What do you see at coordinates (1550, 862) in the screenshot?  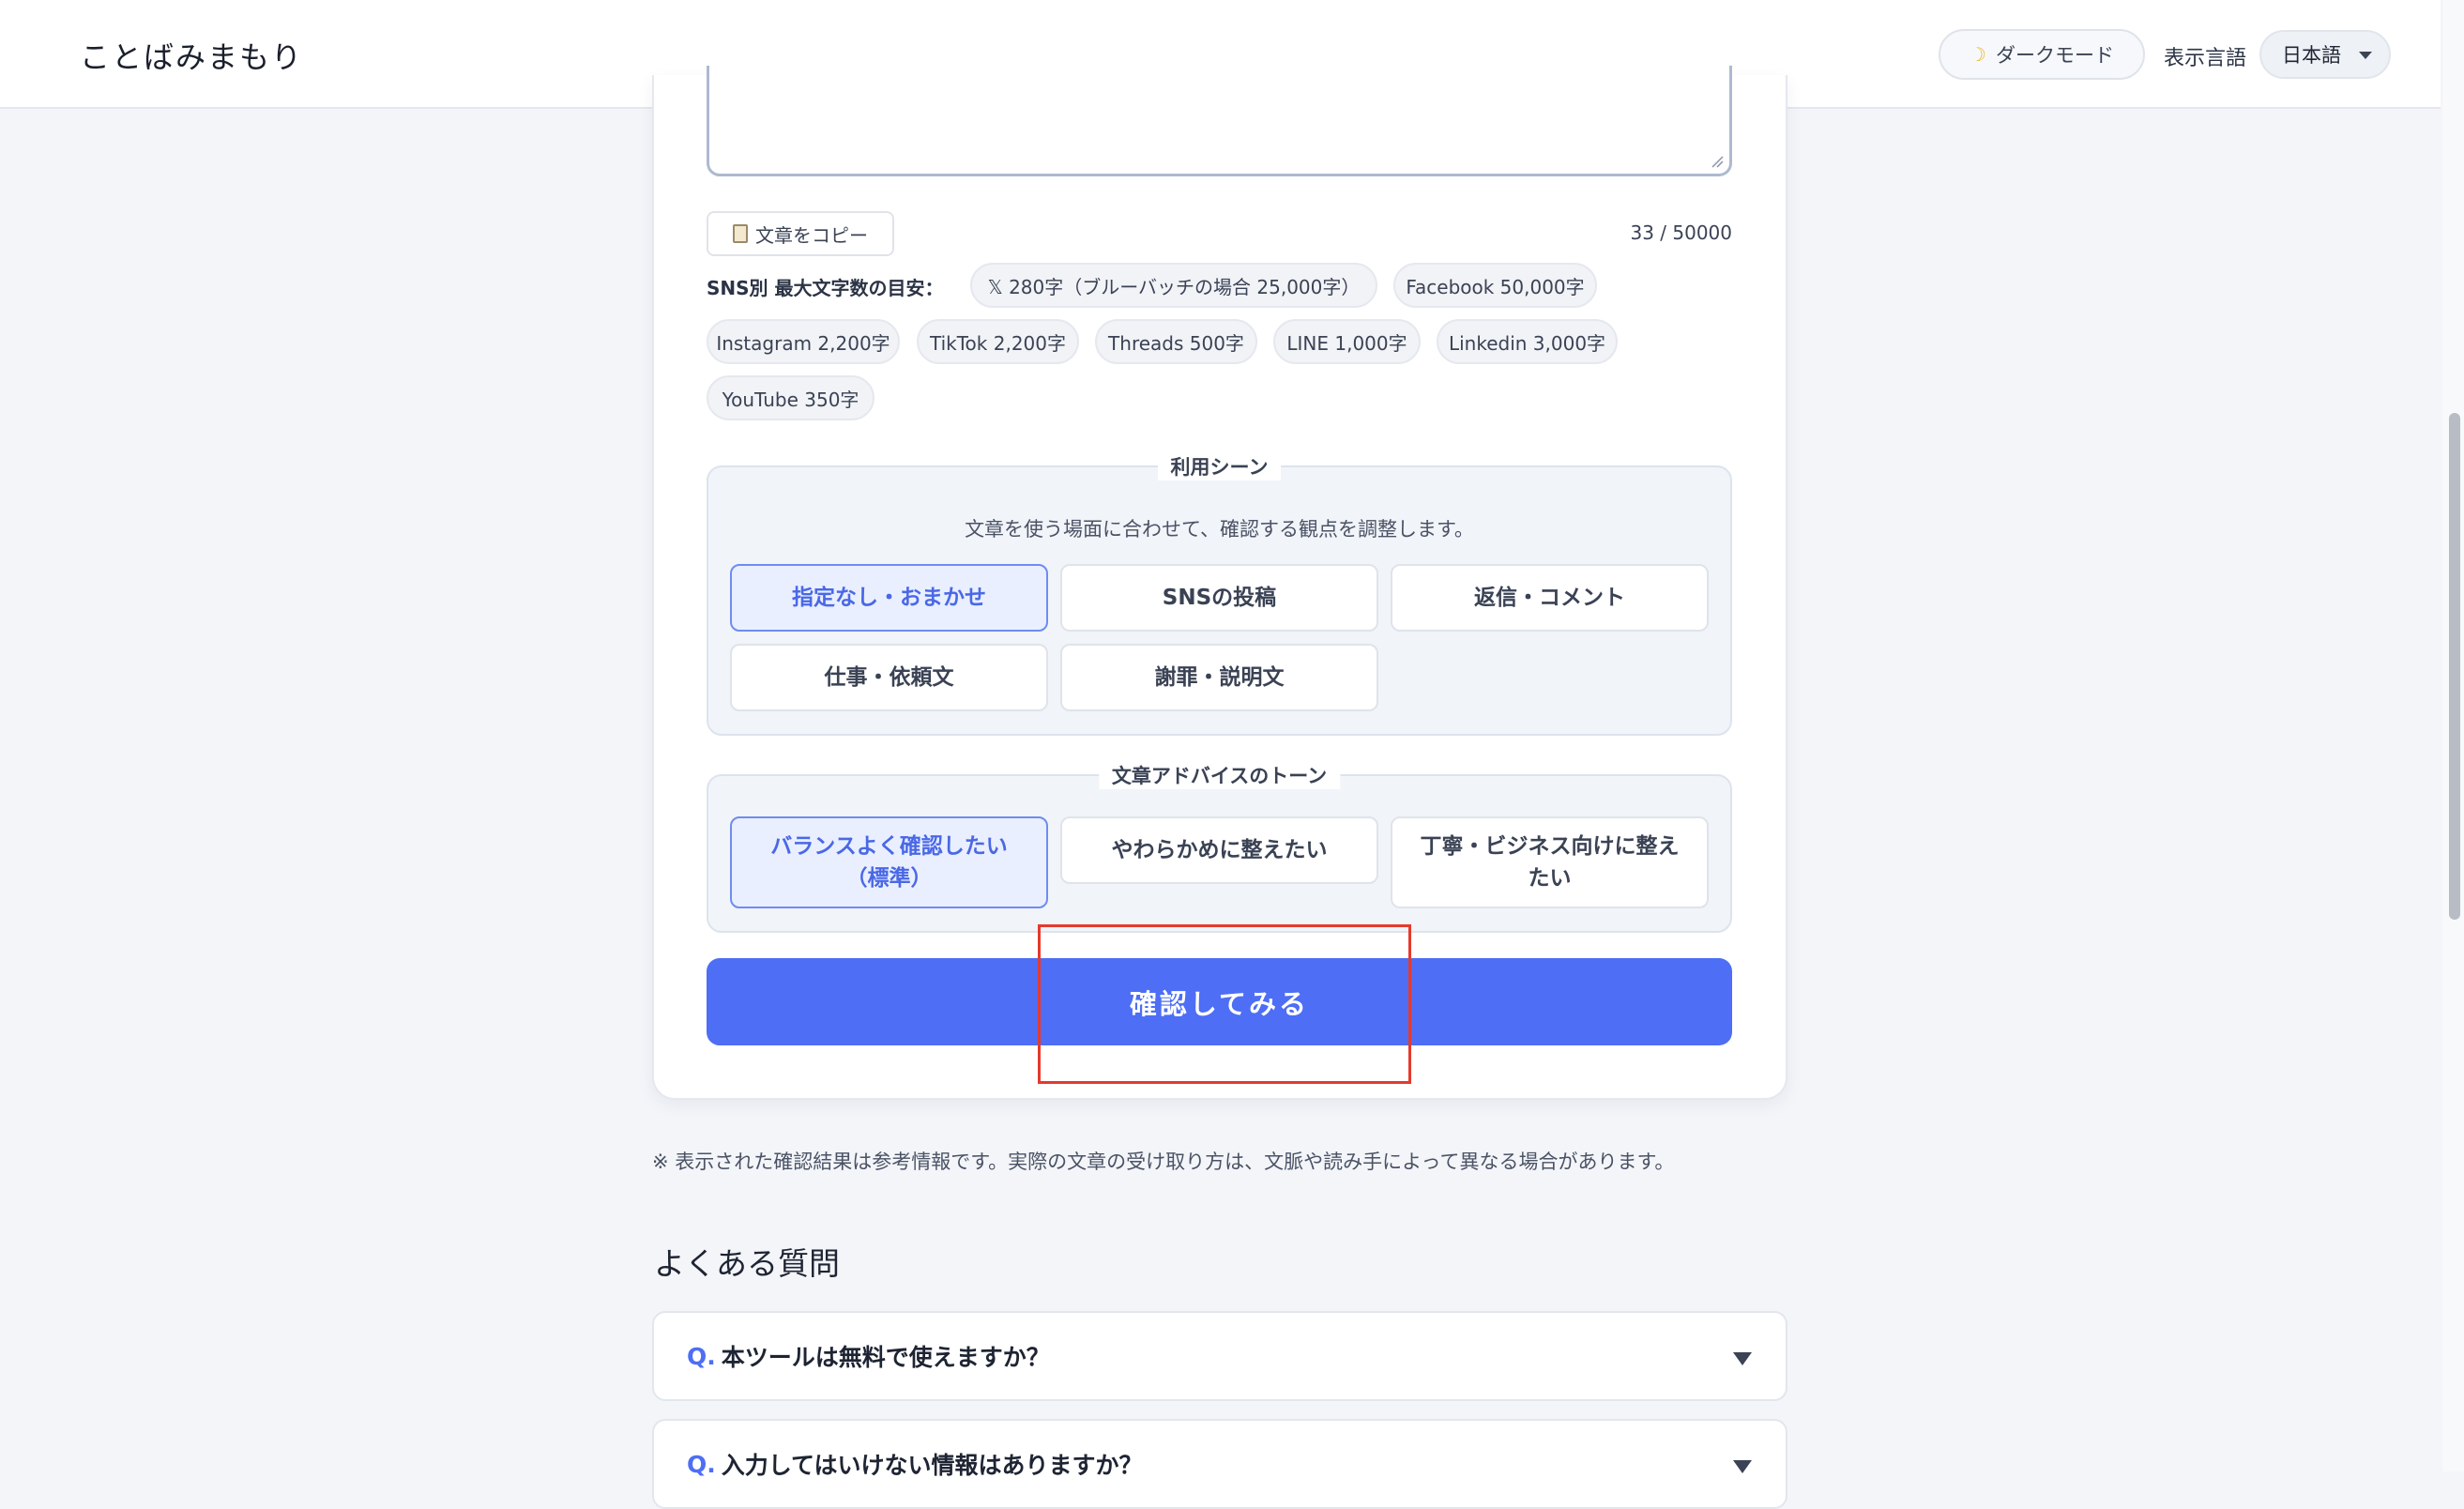 I see `tone-option-business: 丁寧・ビジネス向けに整えたい` at bounding box center [1550, 862].